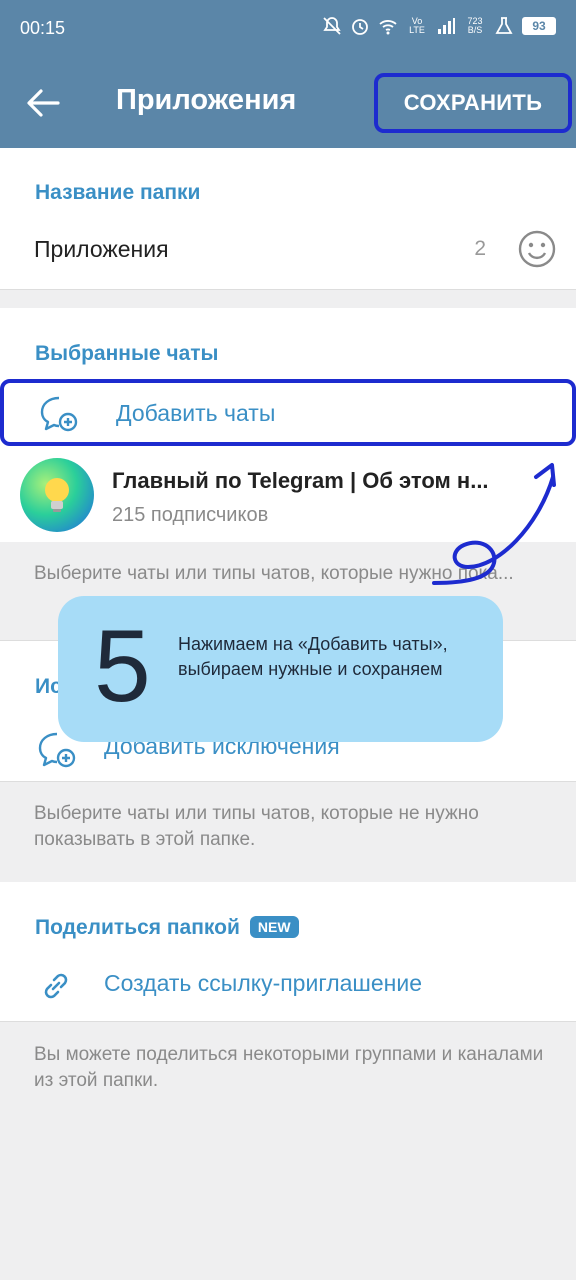 The width and height of the screenshot is (576, 1280). What do you see at coordinates (56, 986) in the screenshot?
I see `link-icon` at bounding box center [56, 986].